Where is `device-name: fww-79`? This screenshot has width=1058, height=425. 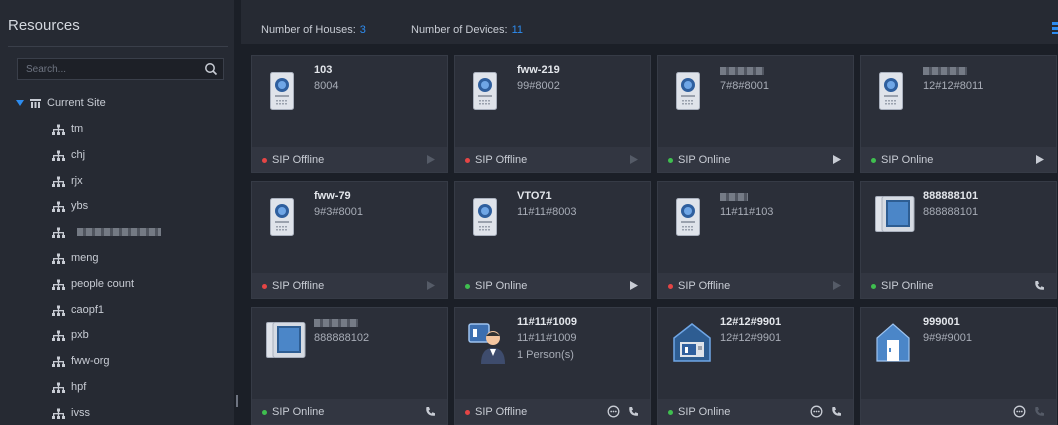
device-name: fww-79 is located at coordinates (332, 196).